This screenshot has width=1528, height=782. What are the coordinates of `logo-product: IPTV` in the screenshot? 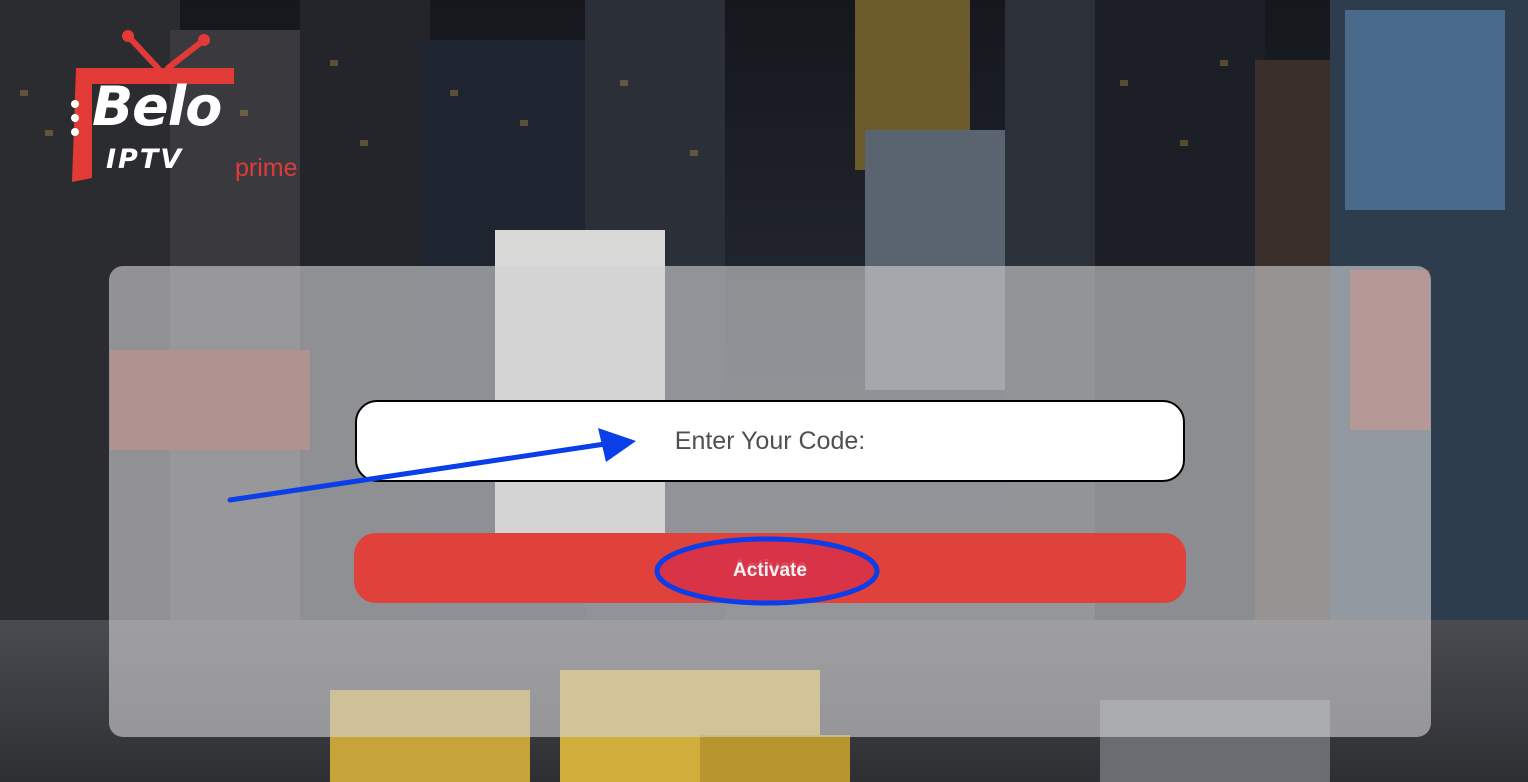 It's located at (145, 159).